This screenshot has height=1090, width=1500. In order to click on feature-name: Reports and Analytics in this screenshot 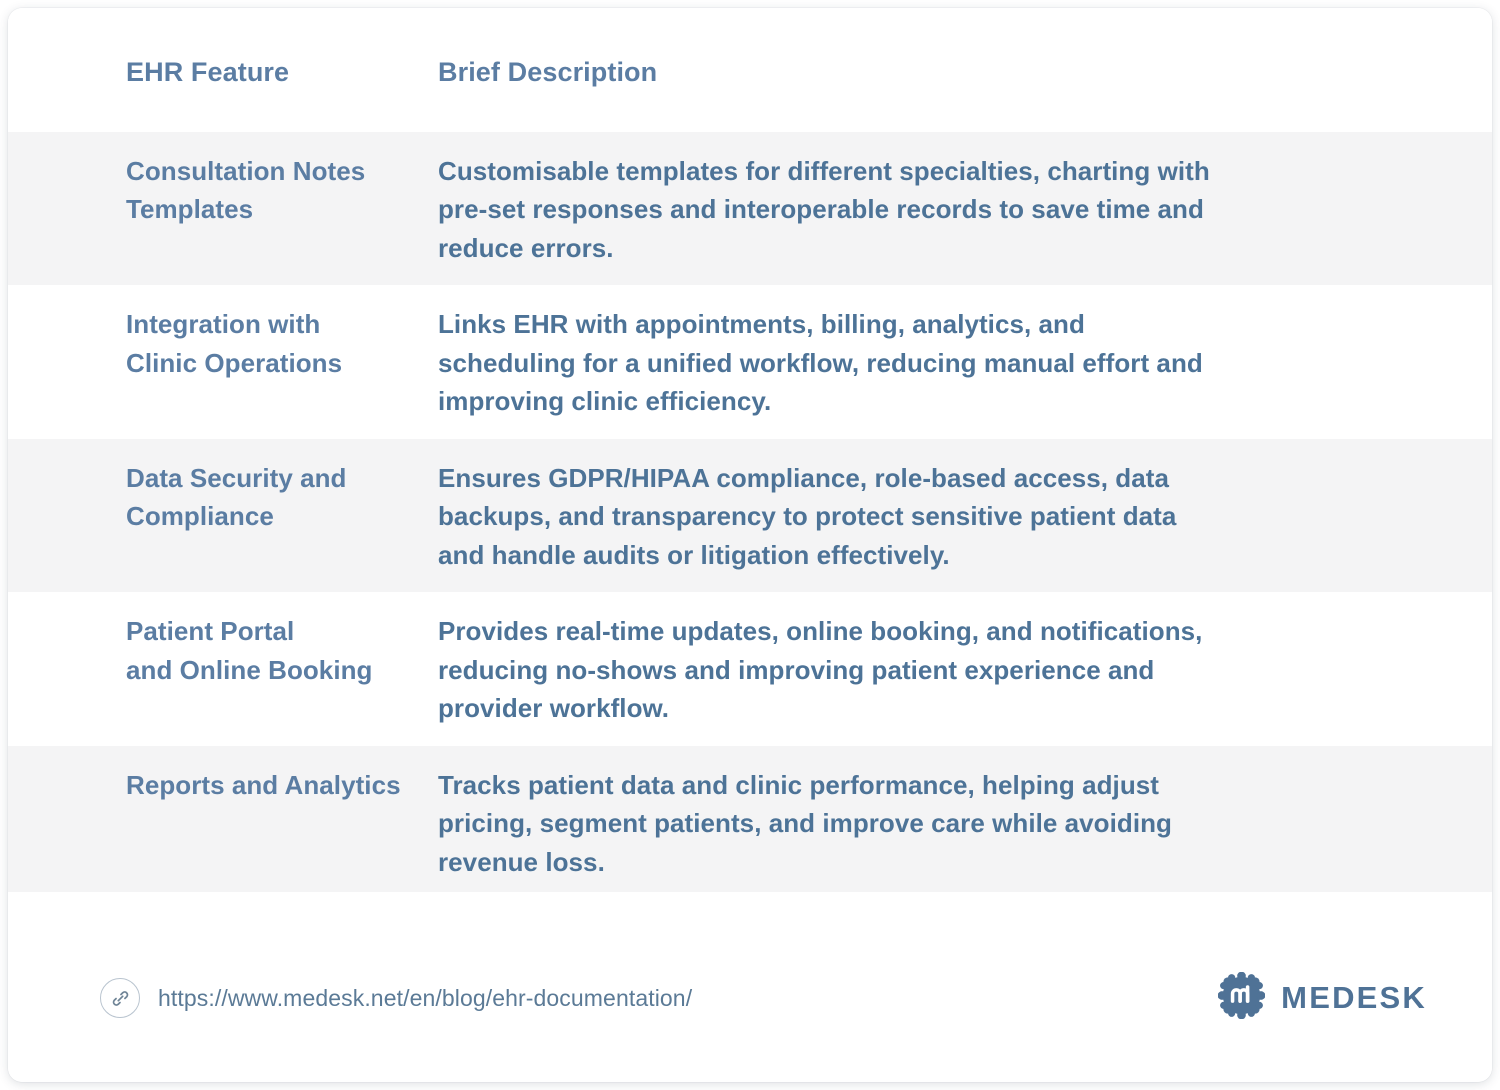, I will do `click(282, 785)`.